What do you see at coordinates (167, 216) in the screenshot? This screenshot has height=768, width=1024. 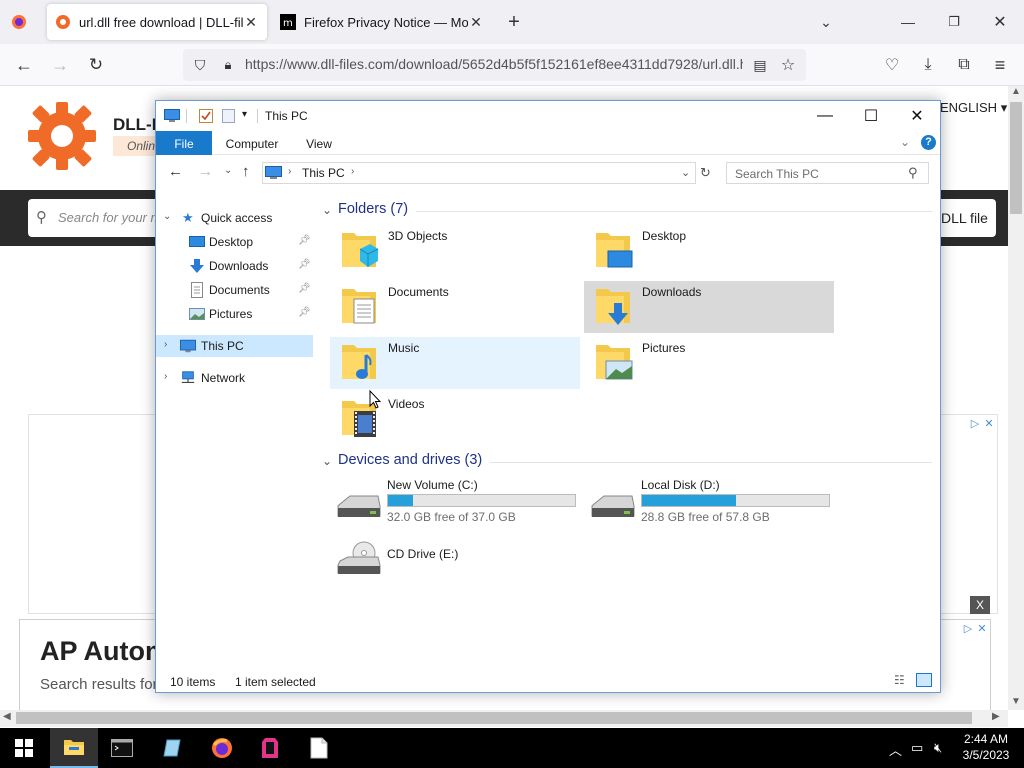 I see `expanded-chevron-icon: ⌄` at bounding box center [167, 216].